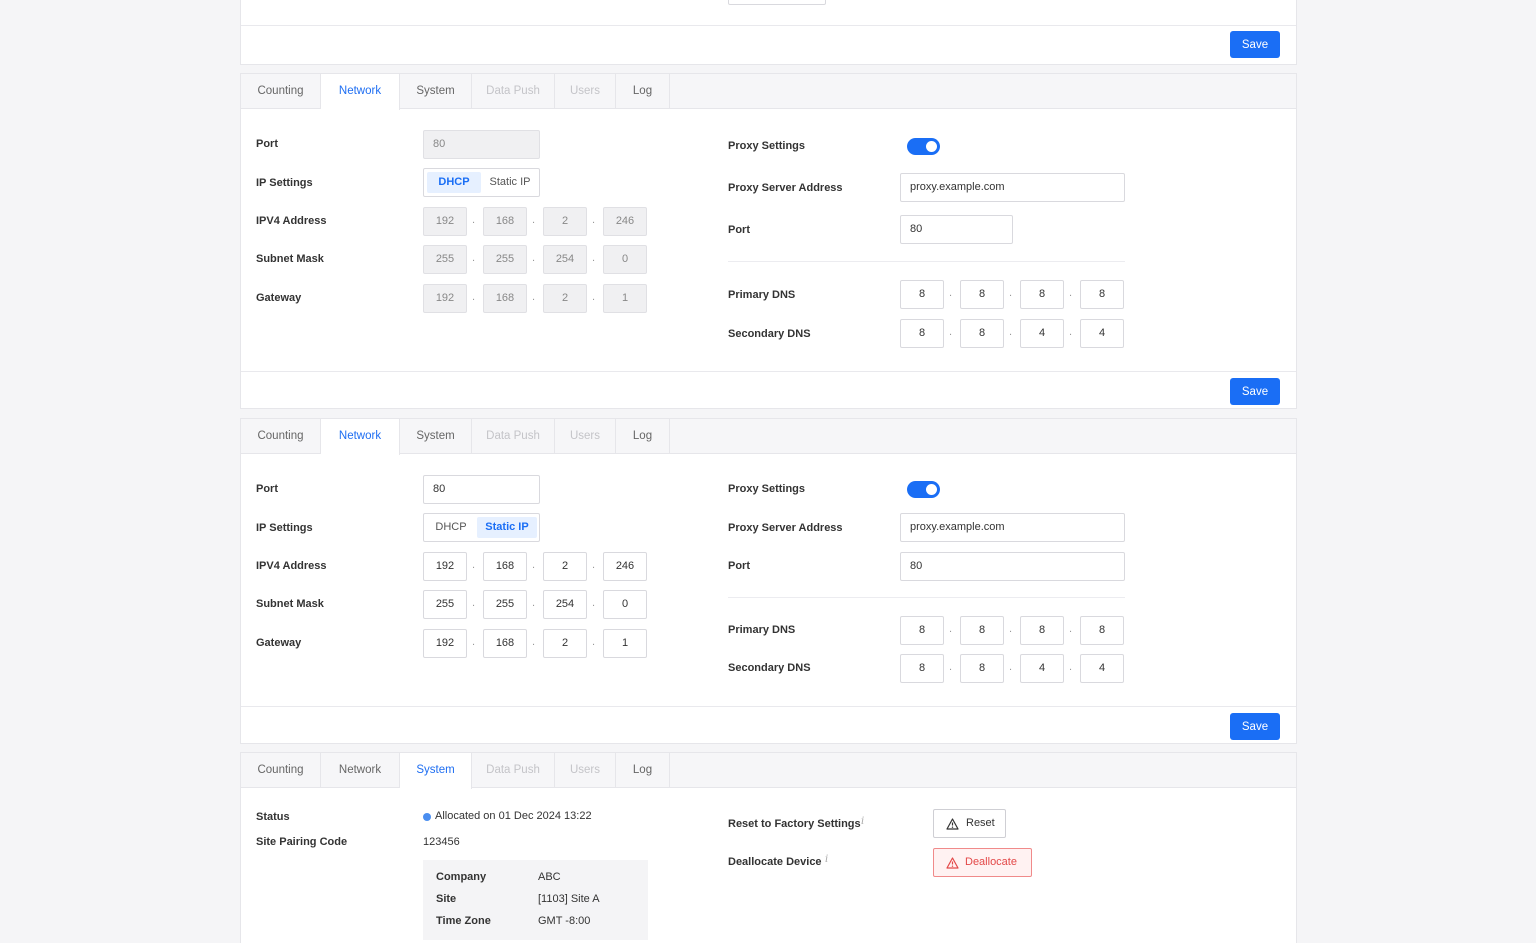 Image resolution: width=1536 pixels, height=943 pixels. Describe the element at coordinates (767, 146) in the screenshot. I see `proxy-settings-label: Proxy Settings` at that location.